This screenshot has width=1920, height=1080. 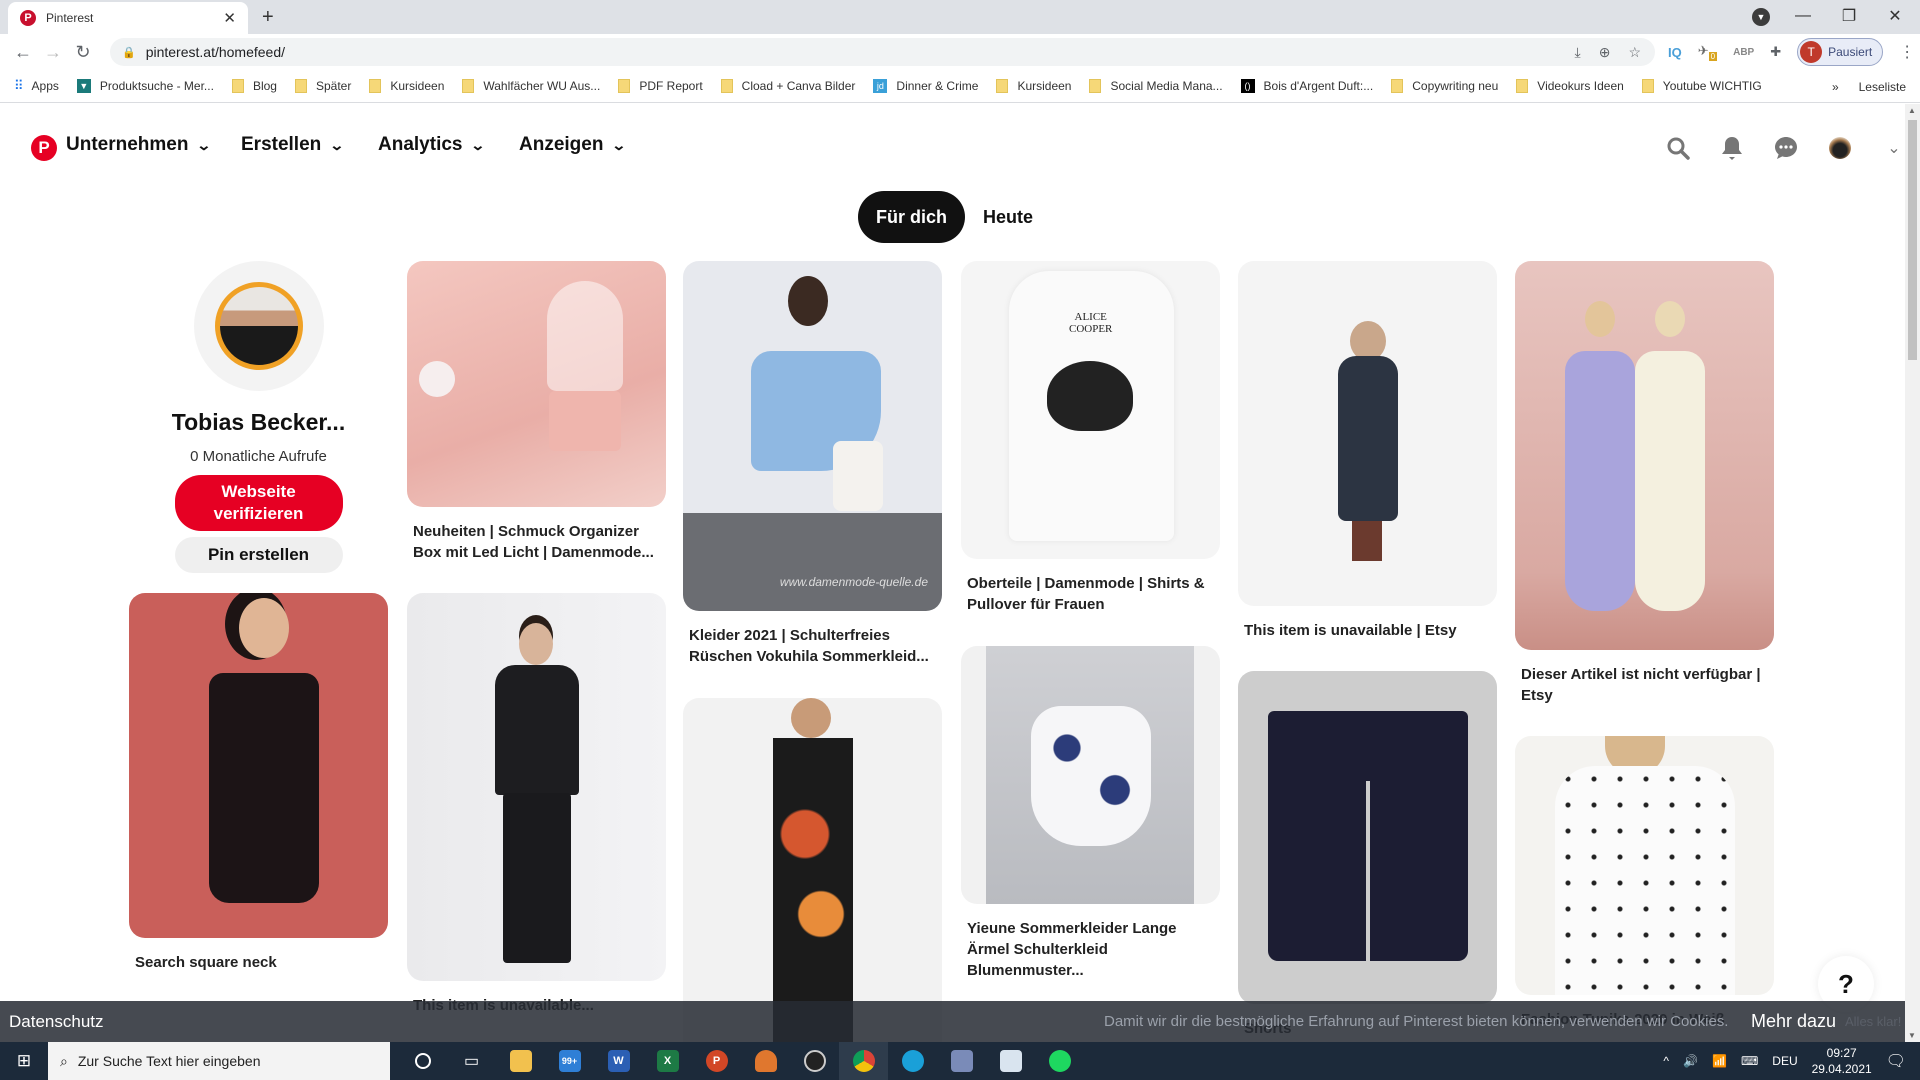 I want to click on pin-card: Search square neck, so click(x=258, y=783).